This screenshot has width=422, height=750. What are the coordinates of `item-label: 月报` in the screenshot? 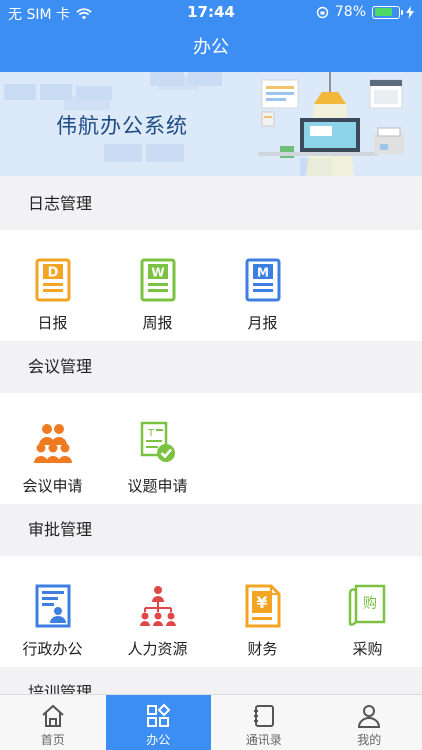 It's located at (262, 323).